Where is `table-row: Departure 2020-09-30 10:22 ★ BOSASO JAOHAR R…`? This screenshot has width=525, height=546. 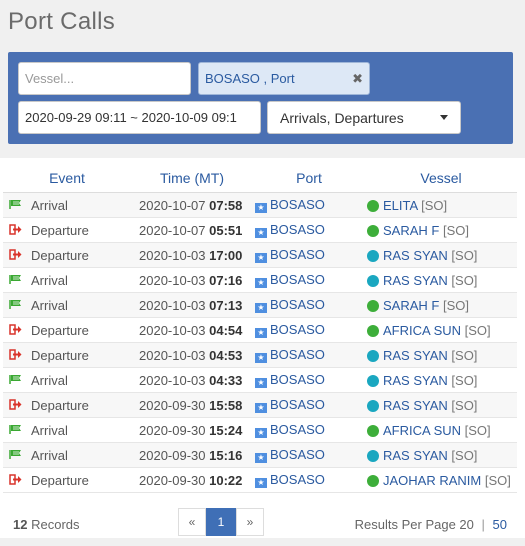 table-row: Departure 2020-09-30 10:22 ★ BOSASO JAOHAR R… is located at coordinates (260, 480).